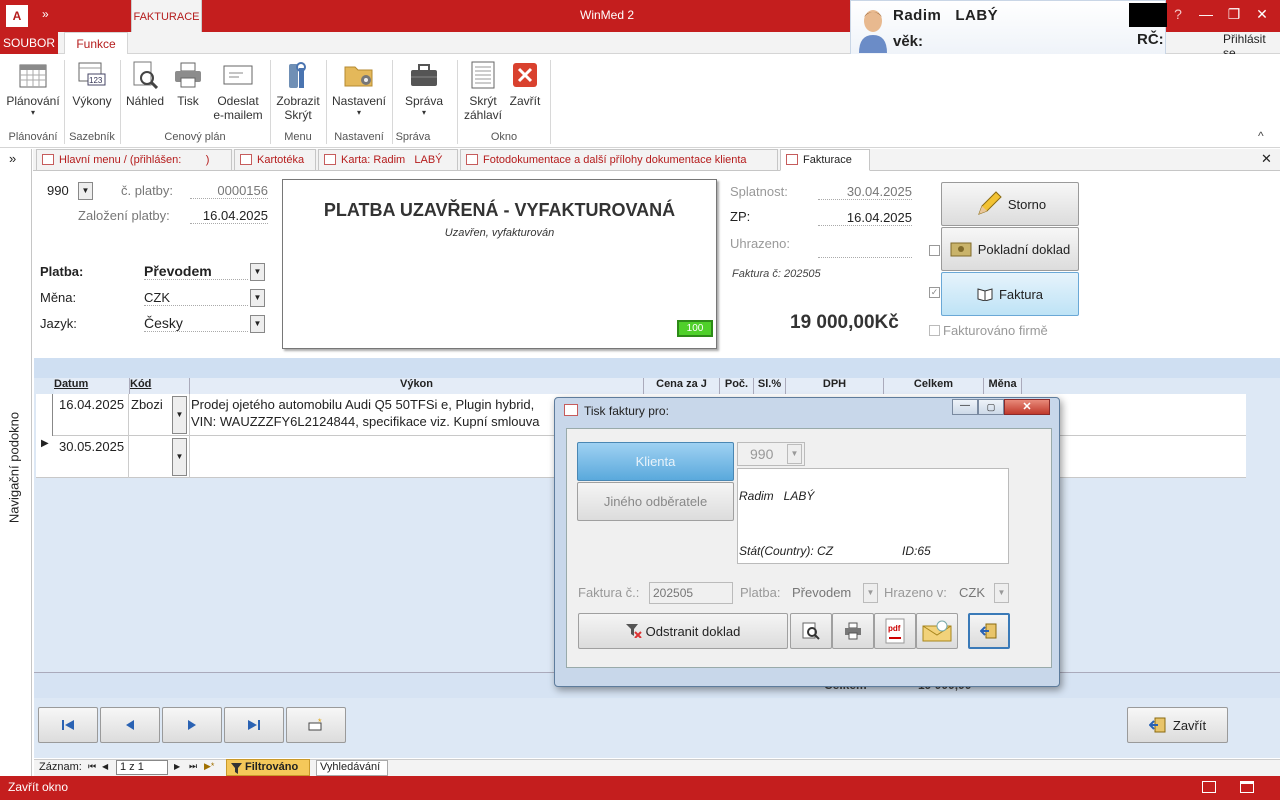 This screenshot has width=1280, height=800. Describe the element at coordinates (236, 768) in the screenshot. I see `filter-icon` at that location.